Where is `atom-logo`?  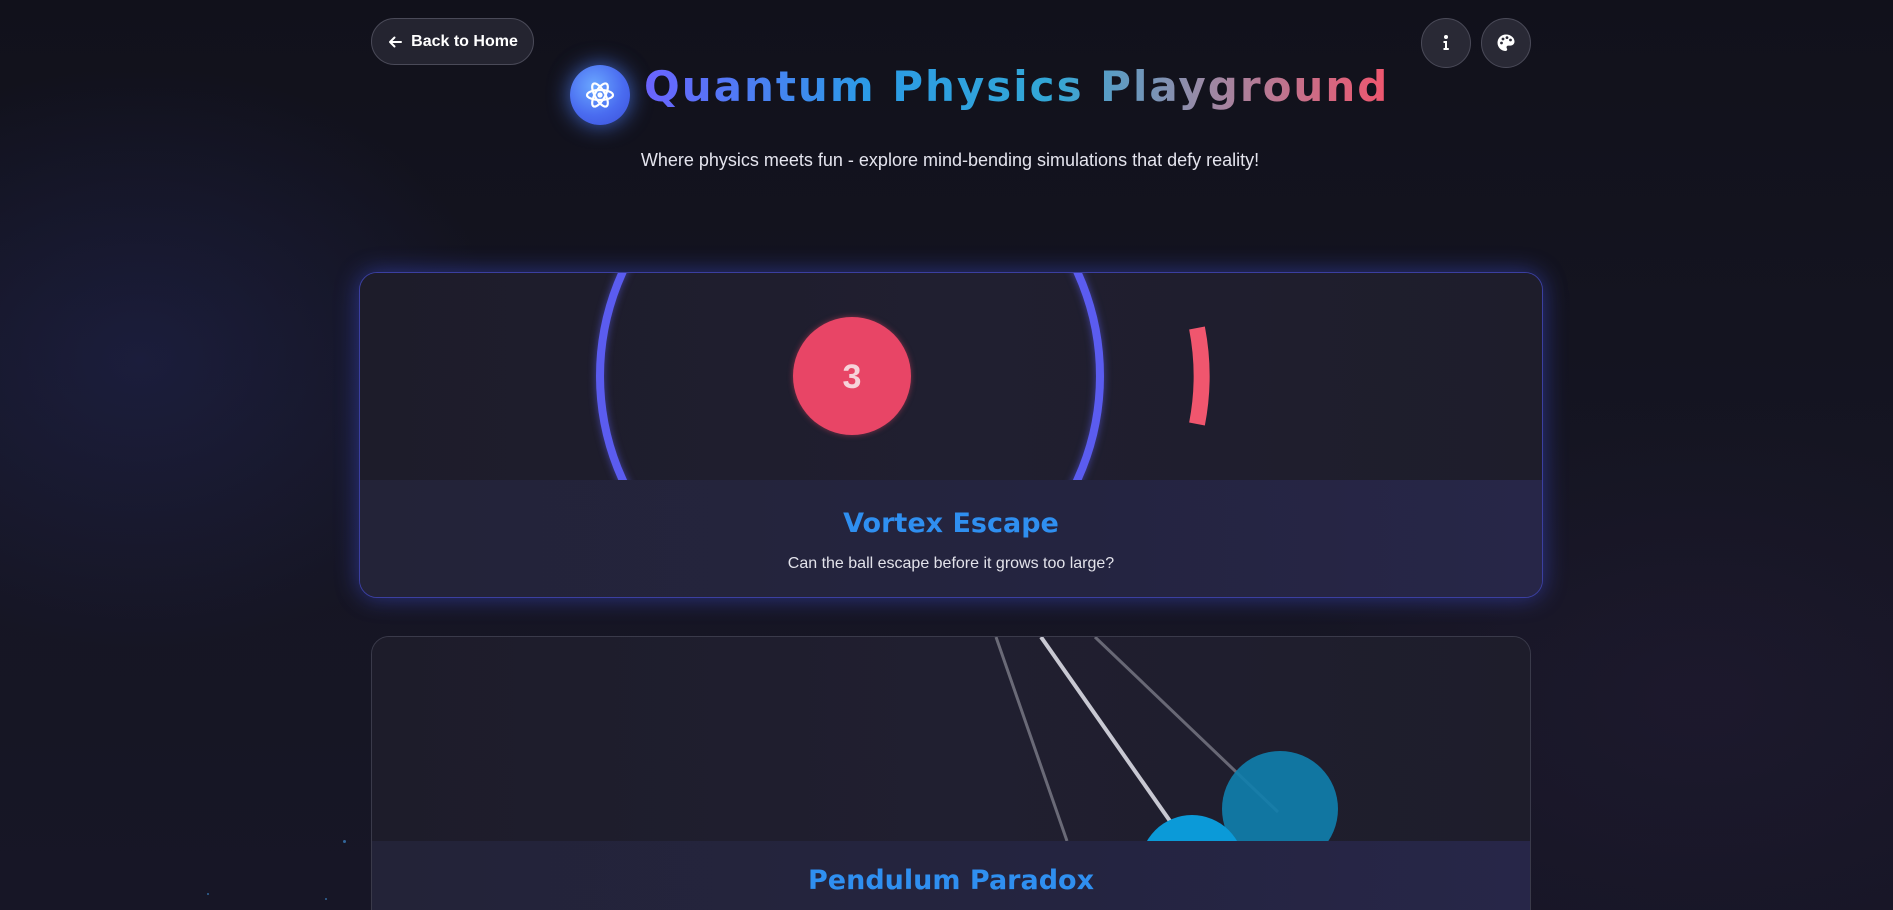 atom-logo is located at coordinates (600, 95).